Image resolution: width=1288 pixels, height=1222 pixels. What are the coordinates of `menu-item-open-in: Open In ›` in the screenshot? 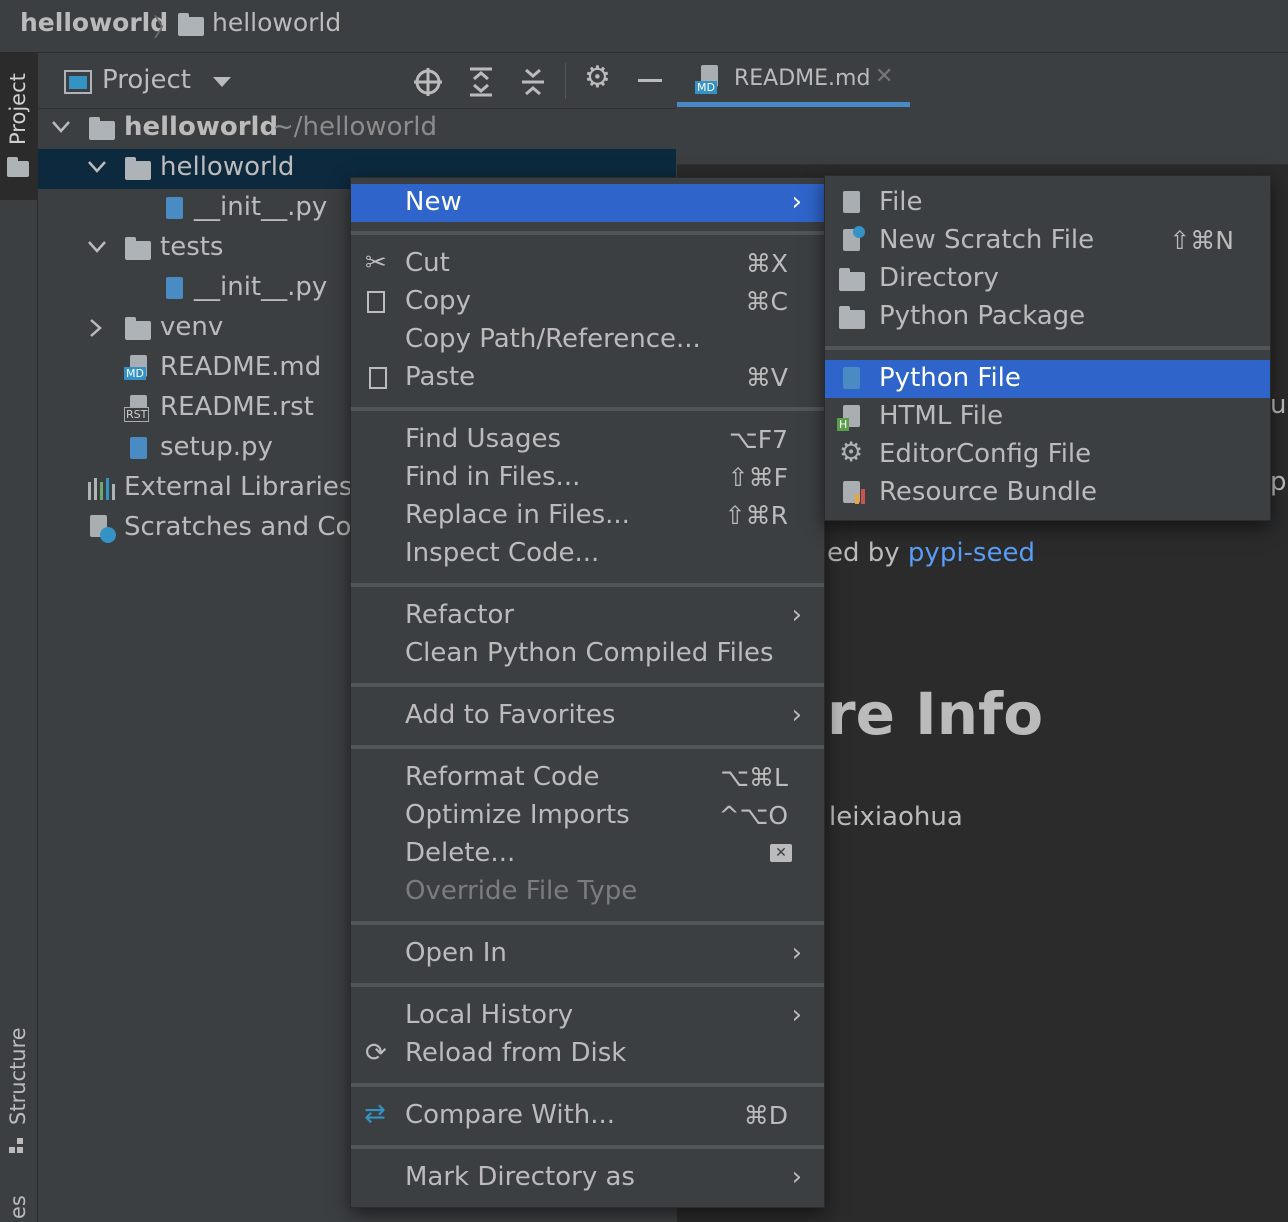 It's located at (587, 954).